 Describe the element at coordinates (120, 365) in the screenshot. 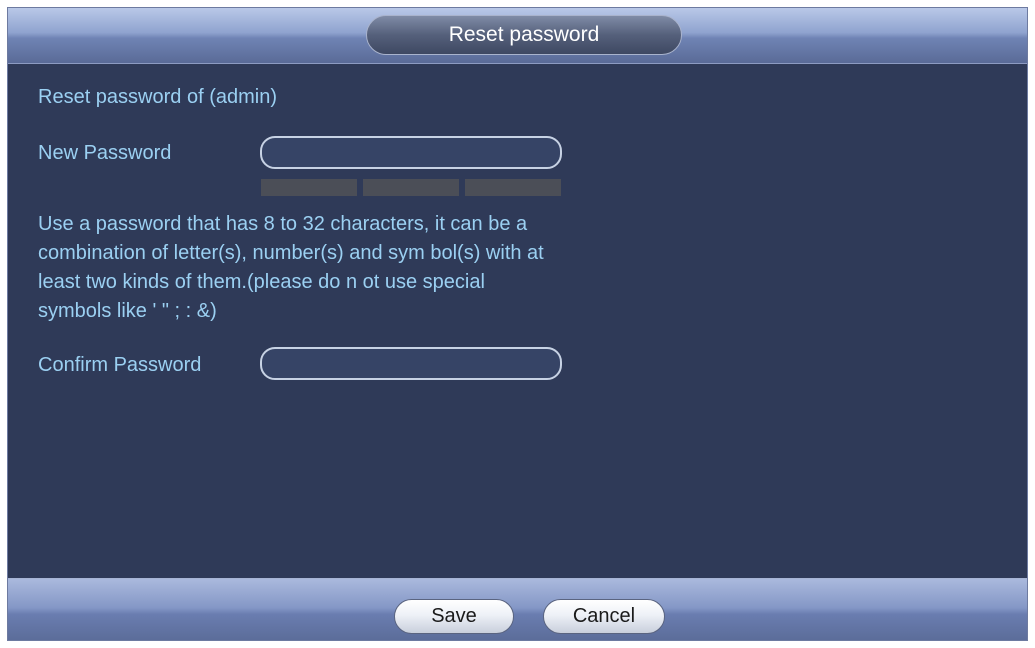

I see `confirm-password-label: Confirm Password` at that location.